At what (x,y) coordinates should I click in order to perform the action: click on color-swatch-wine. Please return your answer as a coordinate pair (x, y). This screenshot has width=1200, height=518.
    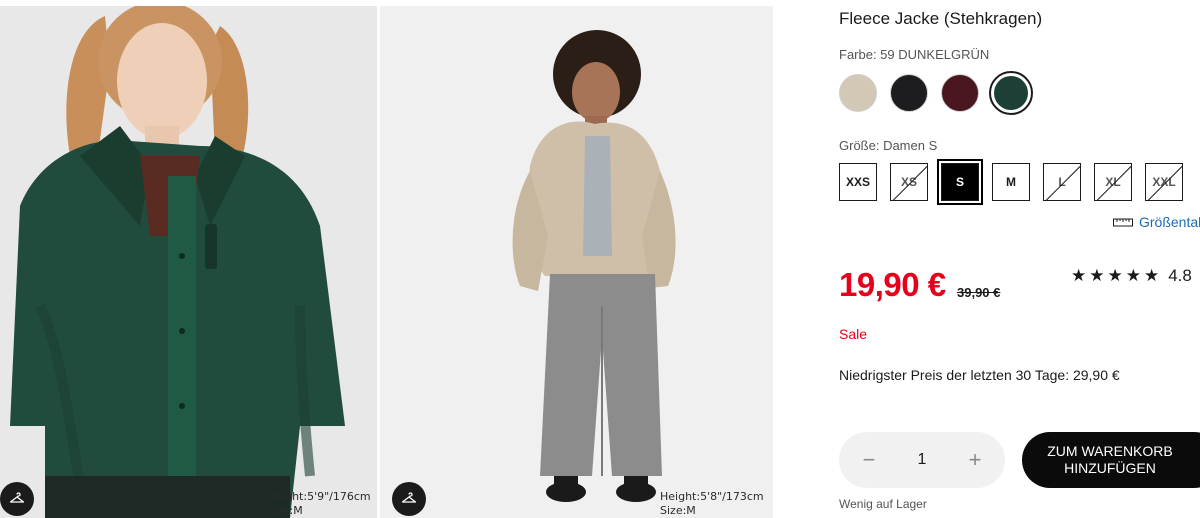
    Looking at the image, I should click on (960, 93).